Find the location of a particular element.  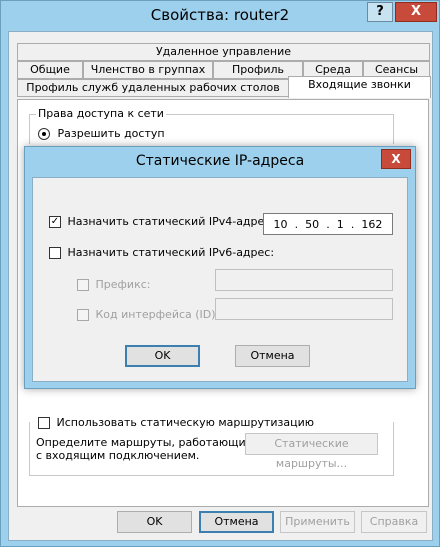

help-title-button: ? is located at coordinates (380, 12).